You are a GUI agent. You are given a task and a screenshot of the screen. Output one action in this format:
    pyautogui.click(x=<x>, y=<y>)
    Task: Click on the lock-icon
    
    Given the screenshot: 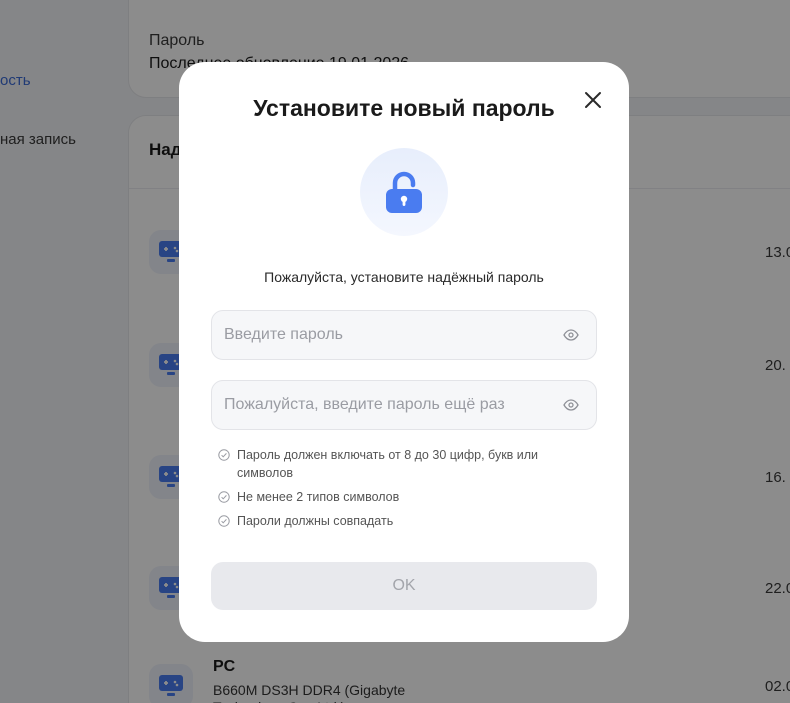 What is the action you would take?
    pyautogui.click(x=404, y=192)
    